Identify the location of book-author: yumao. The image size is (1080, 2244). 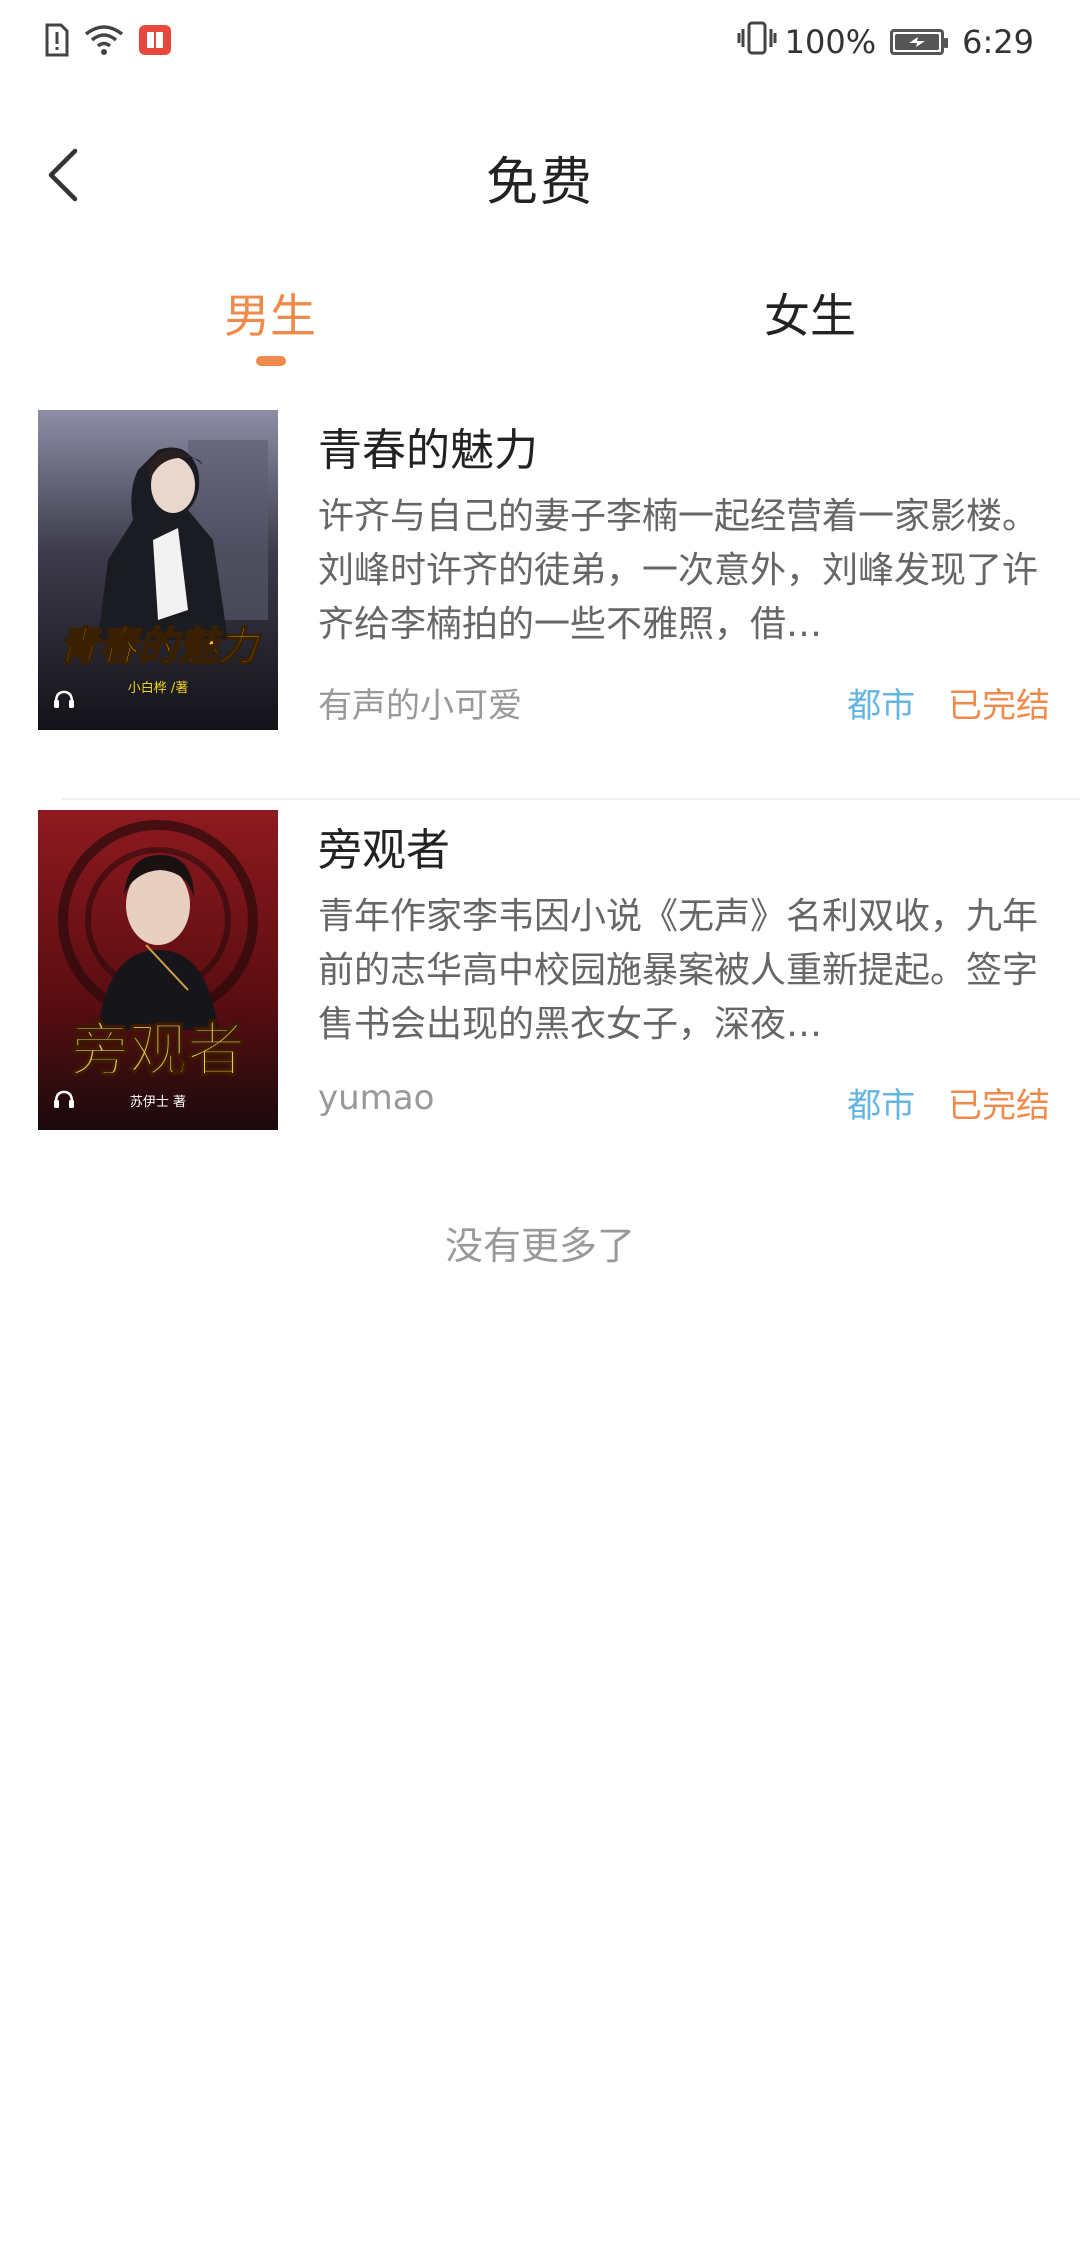
(376, 1098).